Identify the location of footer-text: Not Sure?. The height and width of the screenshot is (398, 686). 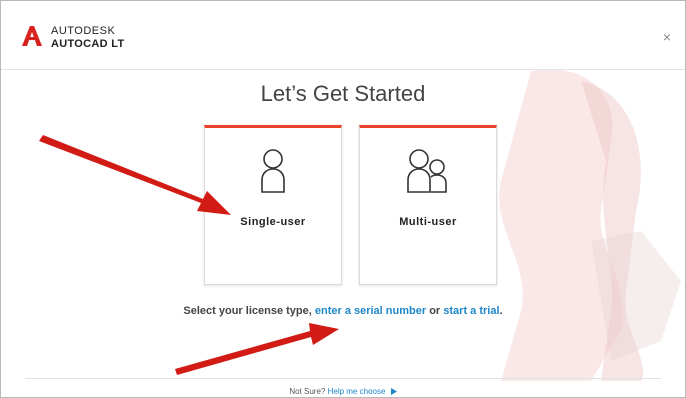
(308, 391).